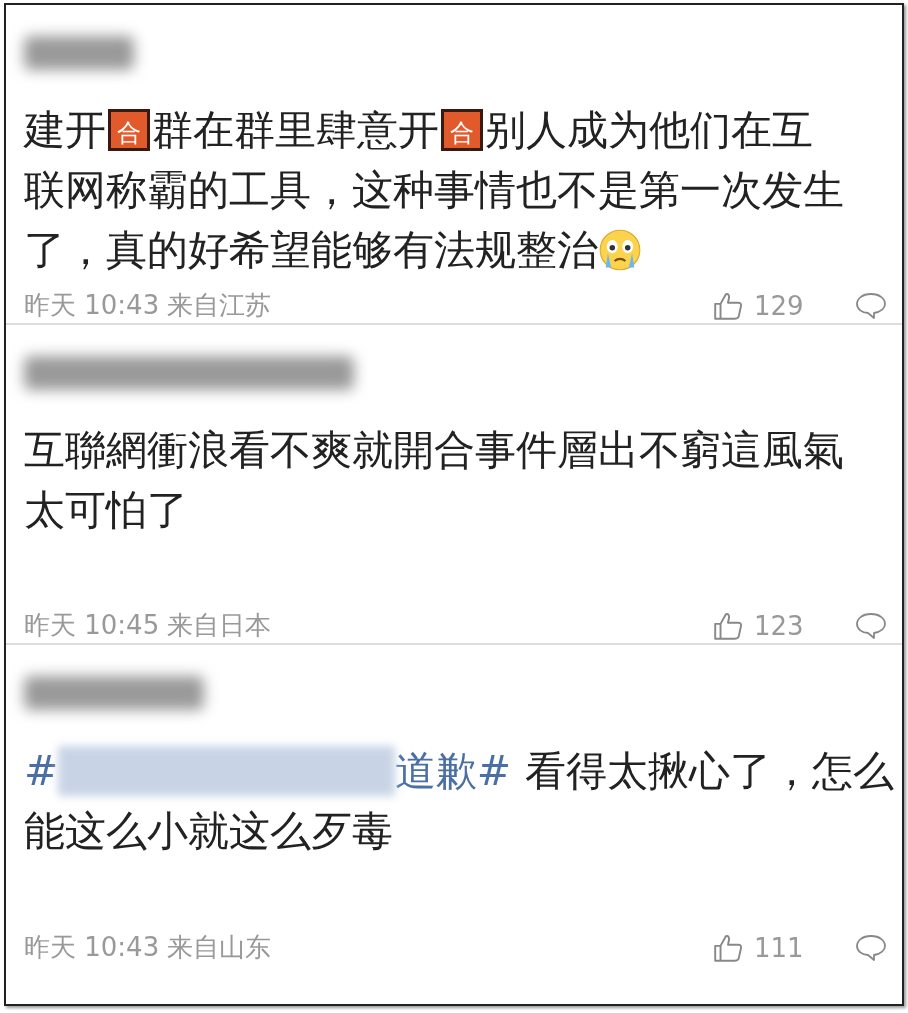  Describe the element at coordinates (620, 250) in the screenshot. I see `crying-face-icon` at that location.